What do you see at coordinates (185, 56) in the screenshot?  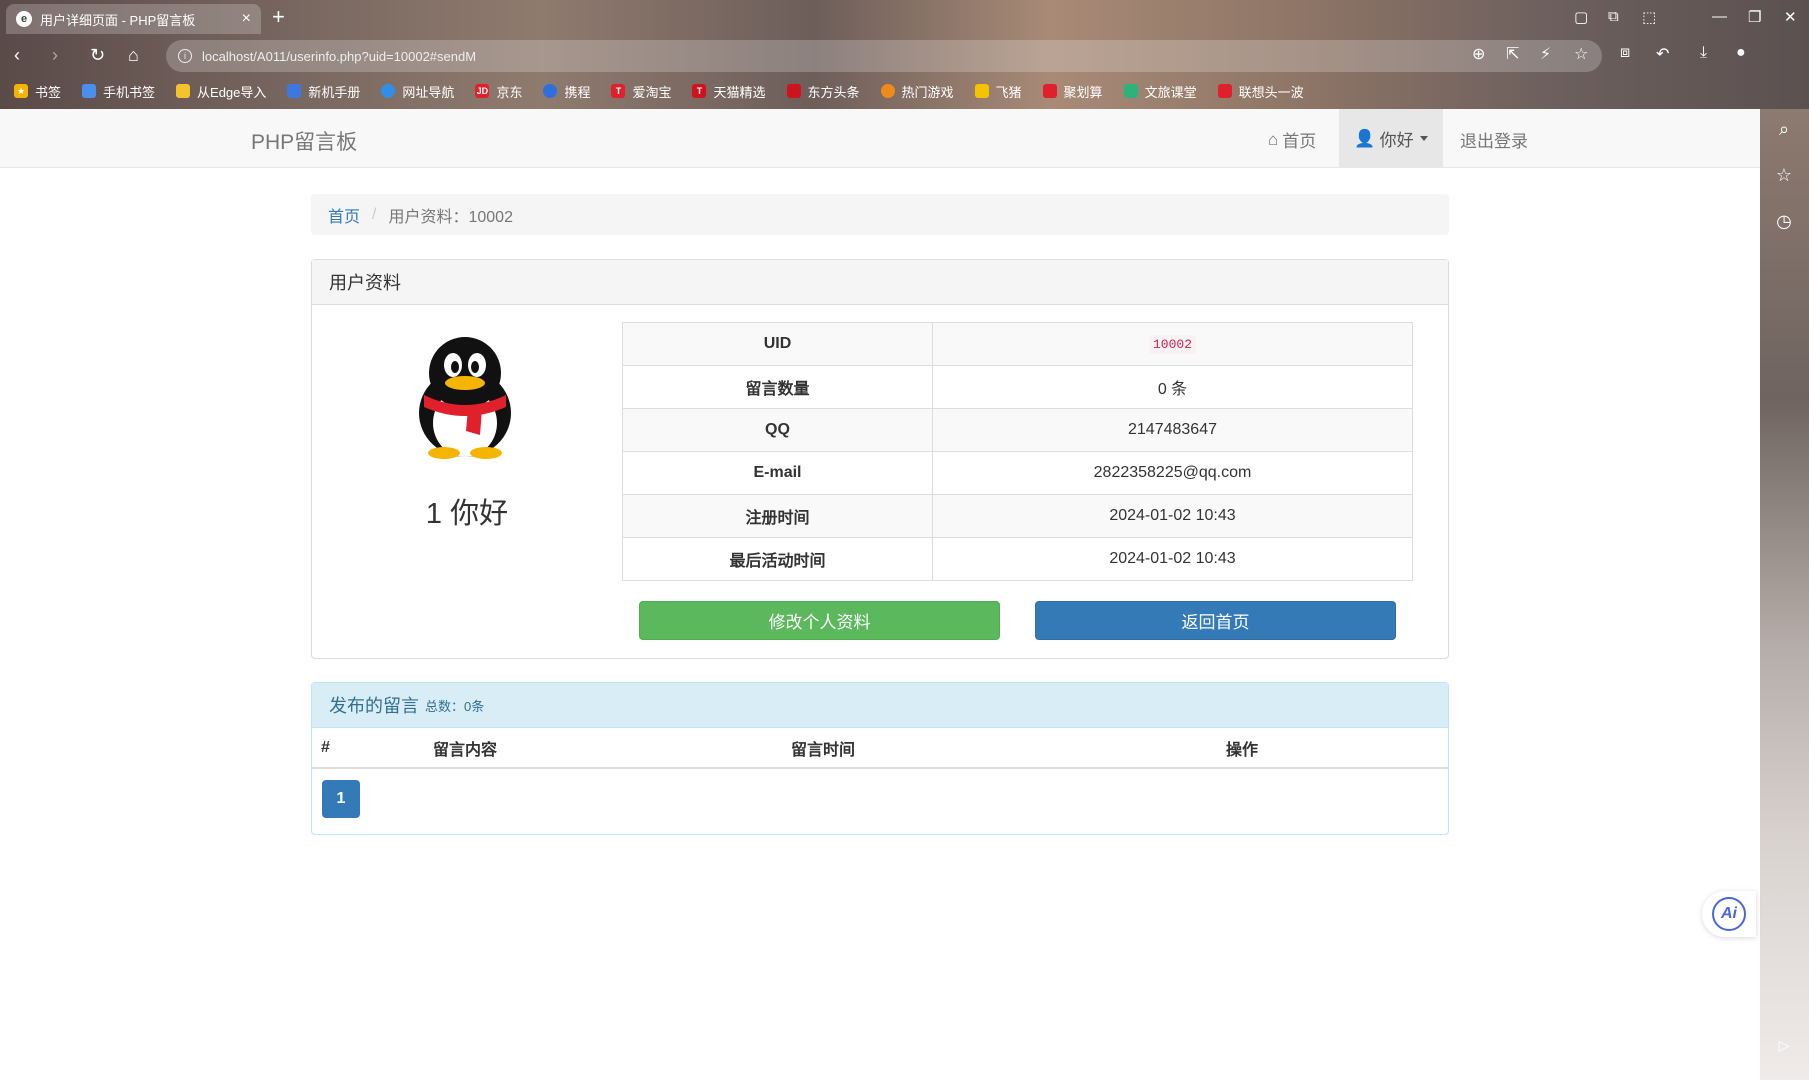 I see `site-info-icon: i` at bounding box center [185, 56].